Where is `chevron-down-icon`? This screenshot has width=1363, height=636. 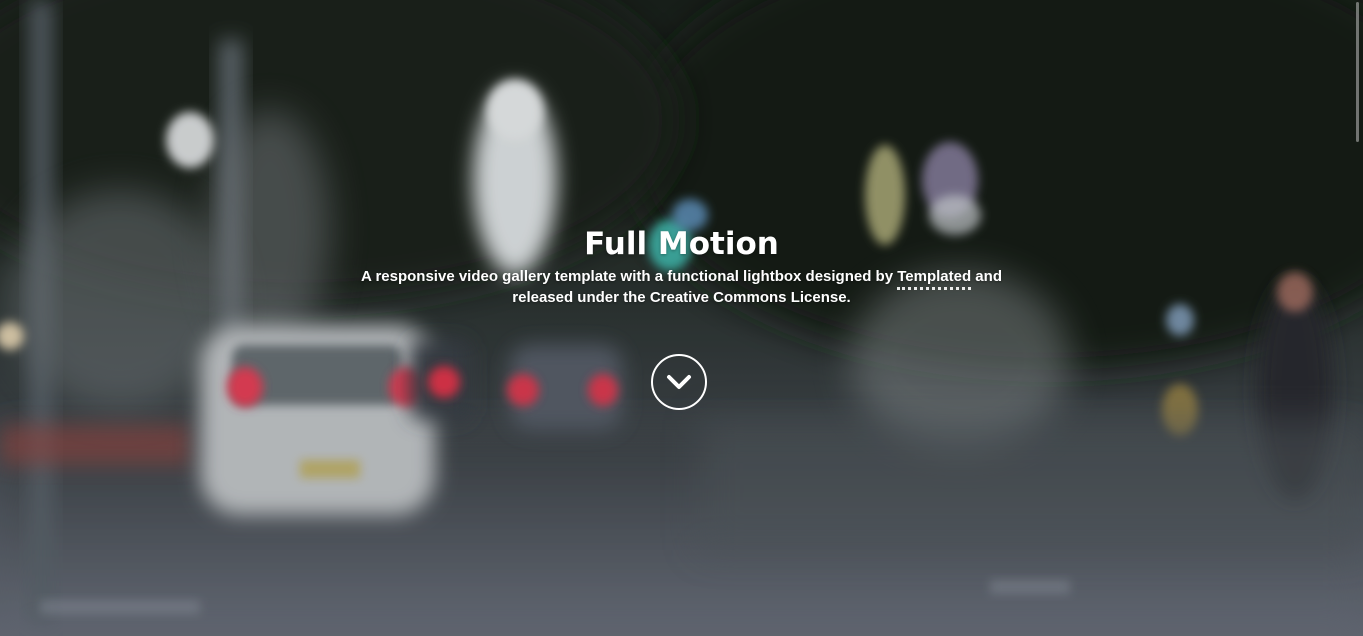 chevron-down-icon is located at coordinates (679, 382).